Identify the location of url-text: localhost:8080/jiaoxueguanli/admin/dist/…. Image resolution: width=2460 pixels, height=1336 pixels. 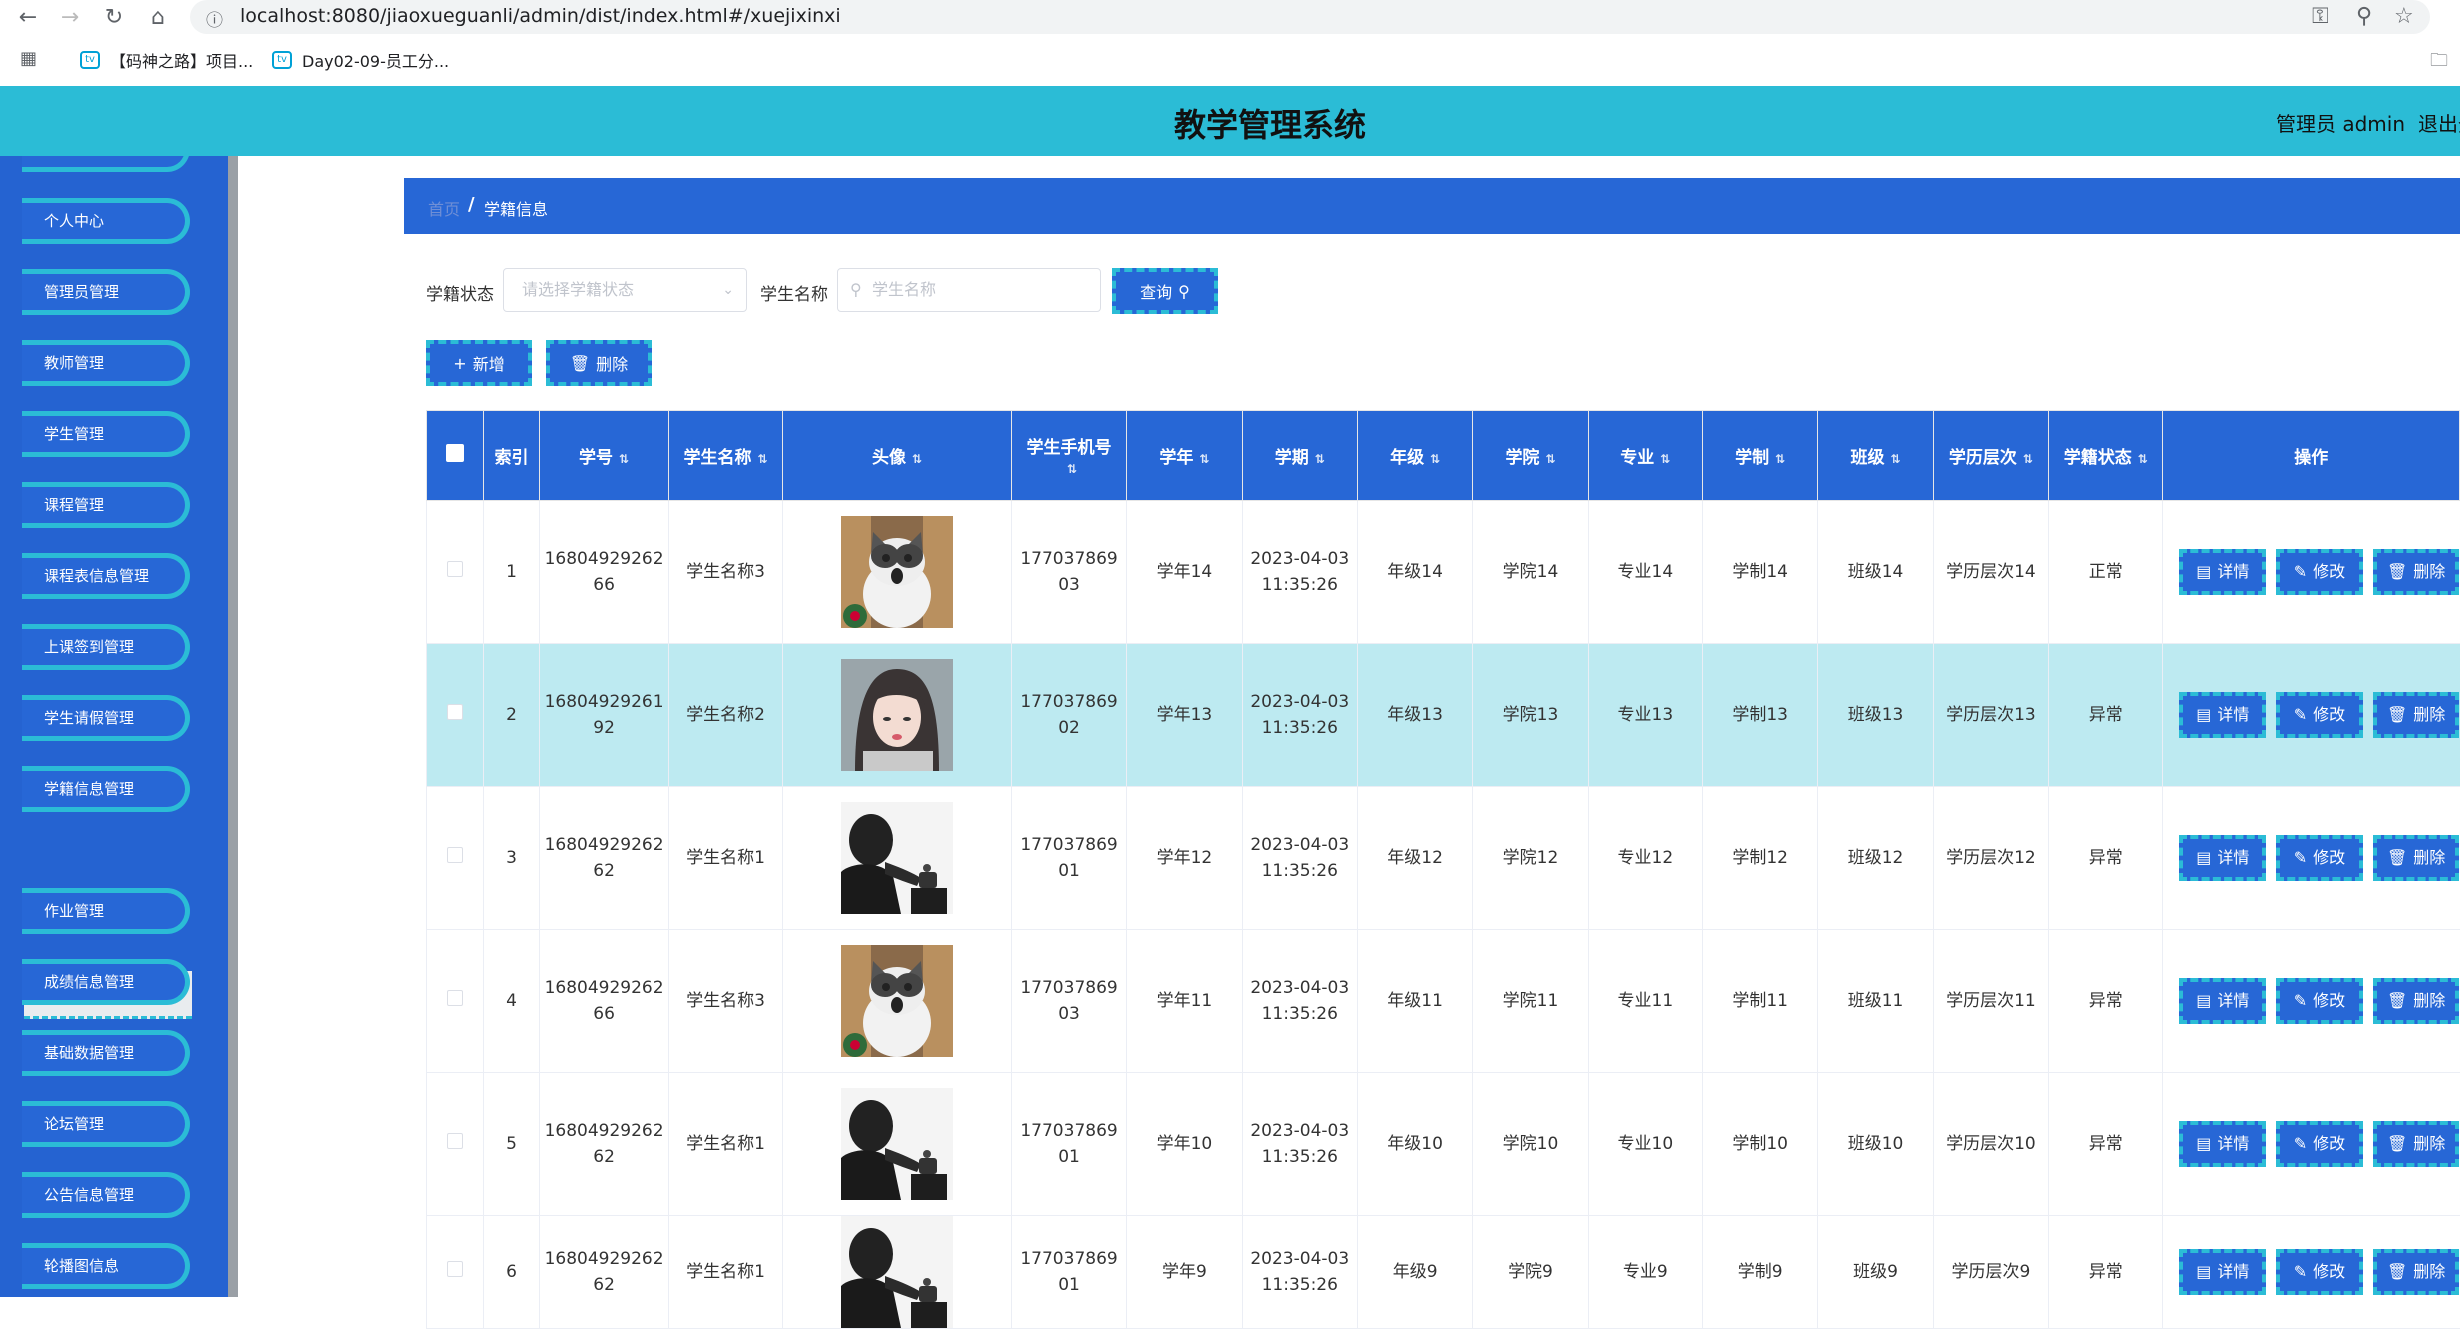
(540, 16).